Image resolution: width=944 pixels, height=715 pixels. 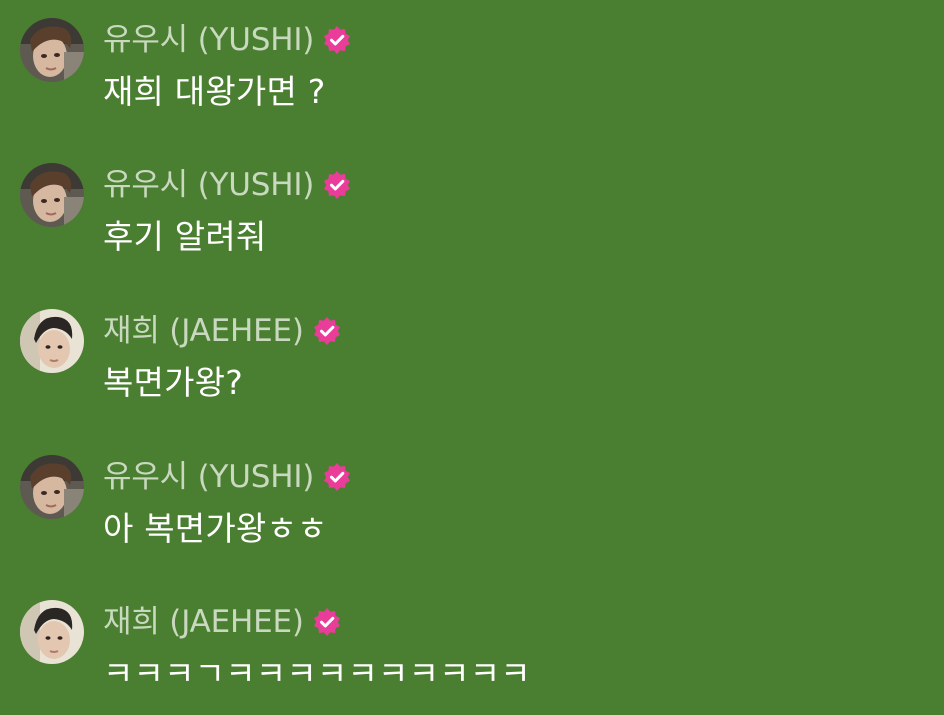 I want to click on chat-message: 유우시 (YUSHI) 아 복면가왕ㅎㅎ, so click(x=470, y=510).